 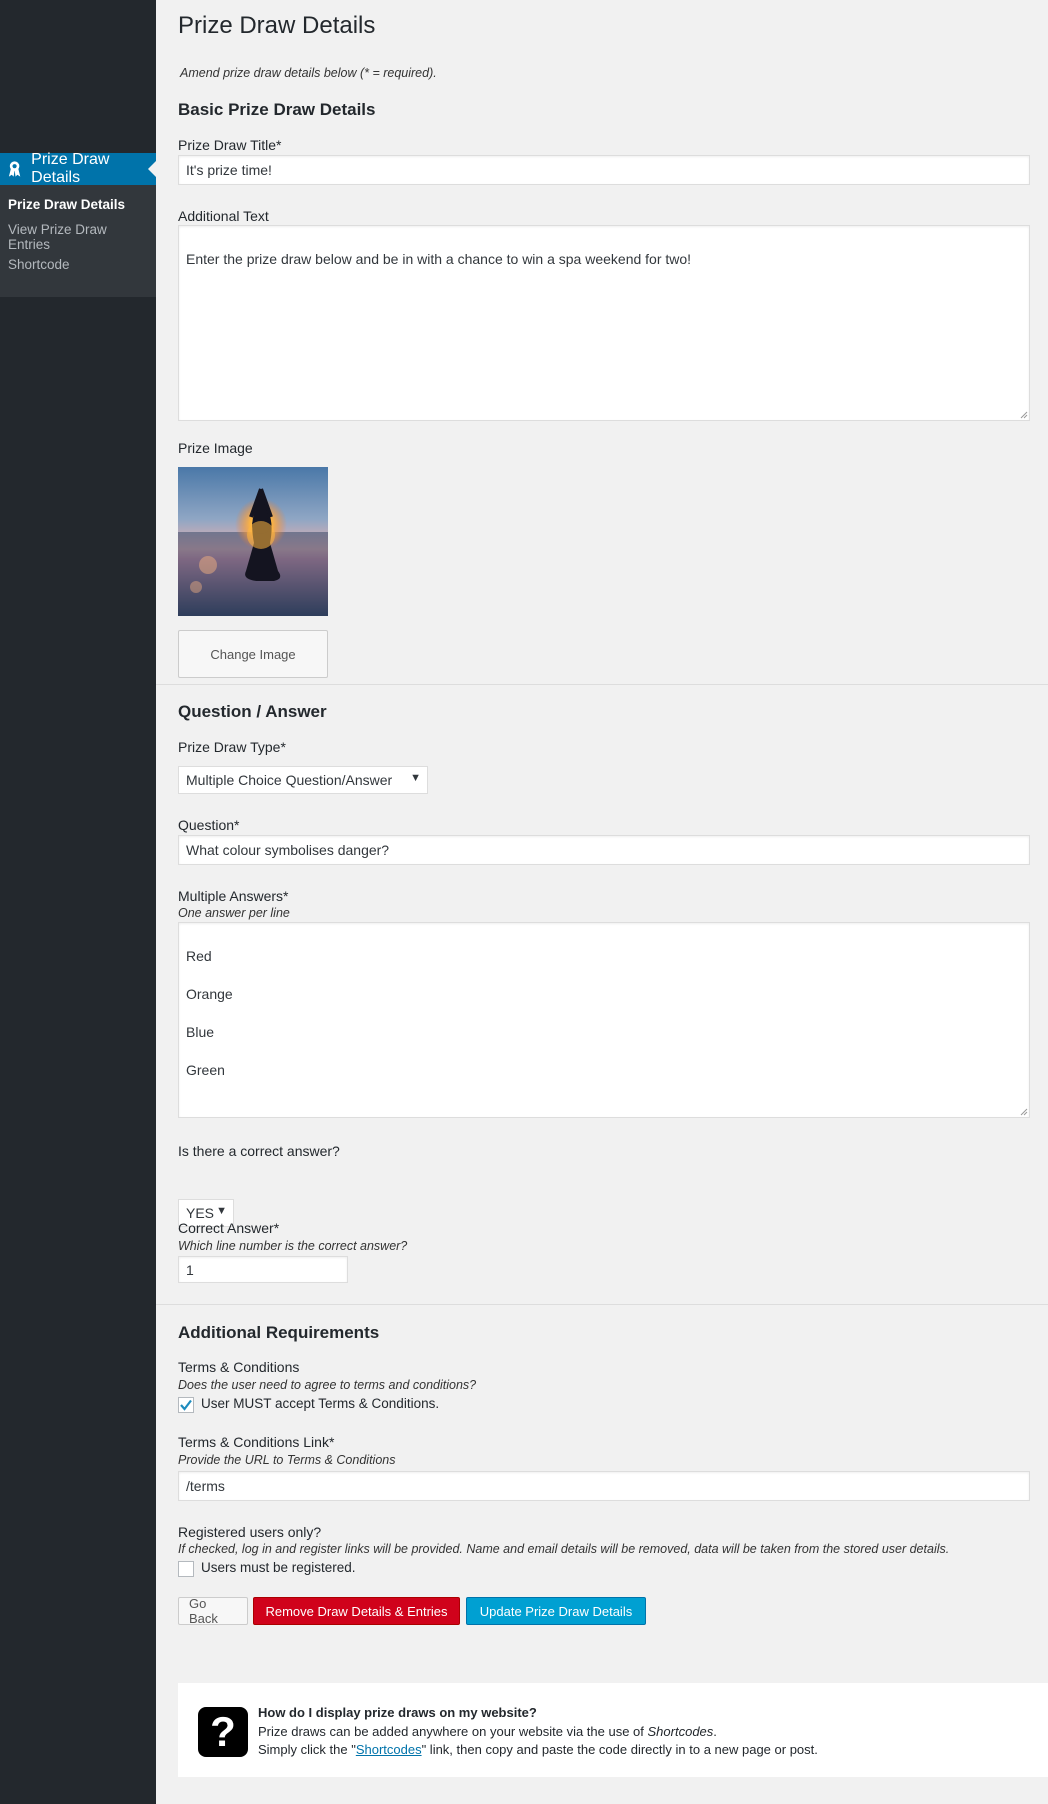 What do you see at coordinates (213, 1611) in the screenshot?
I see `go-back-button: Go Back` at bounding box center [213, 1611].